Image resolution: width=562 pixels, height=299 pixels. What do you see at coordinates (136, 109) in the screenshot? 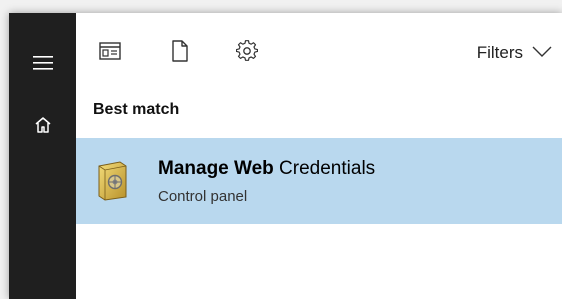
I see `best-match-heading: Best match` at bounding box center [136, 109].